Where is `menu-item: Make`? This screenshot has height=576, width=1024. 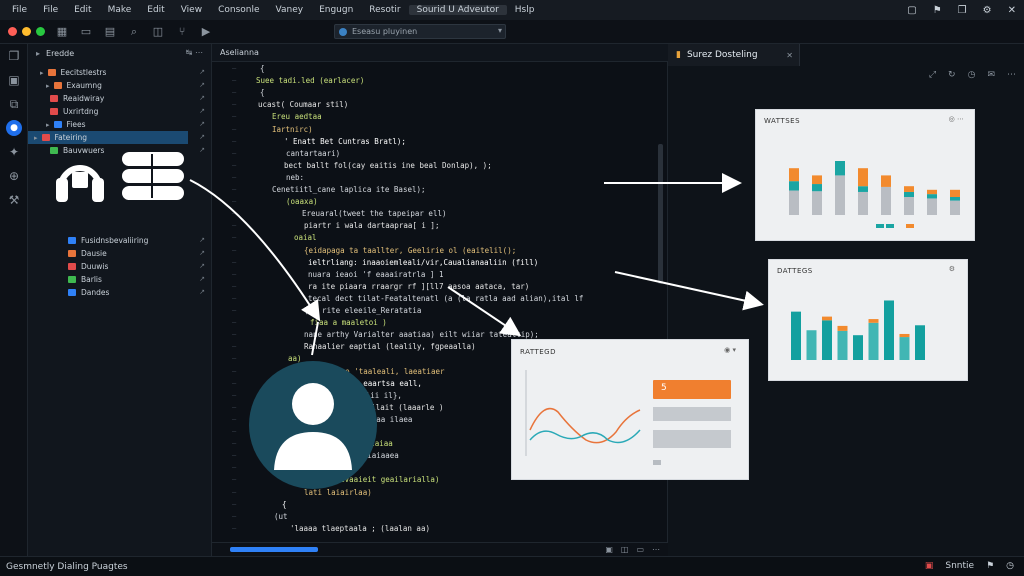 menu-item: Make is located at coordinates (120, 10).